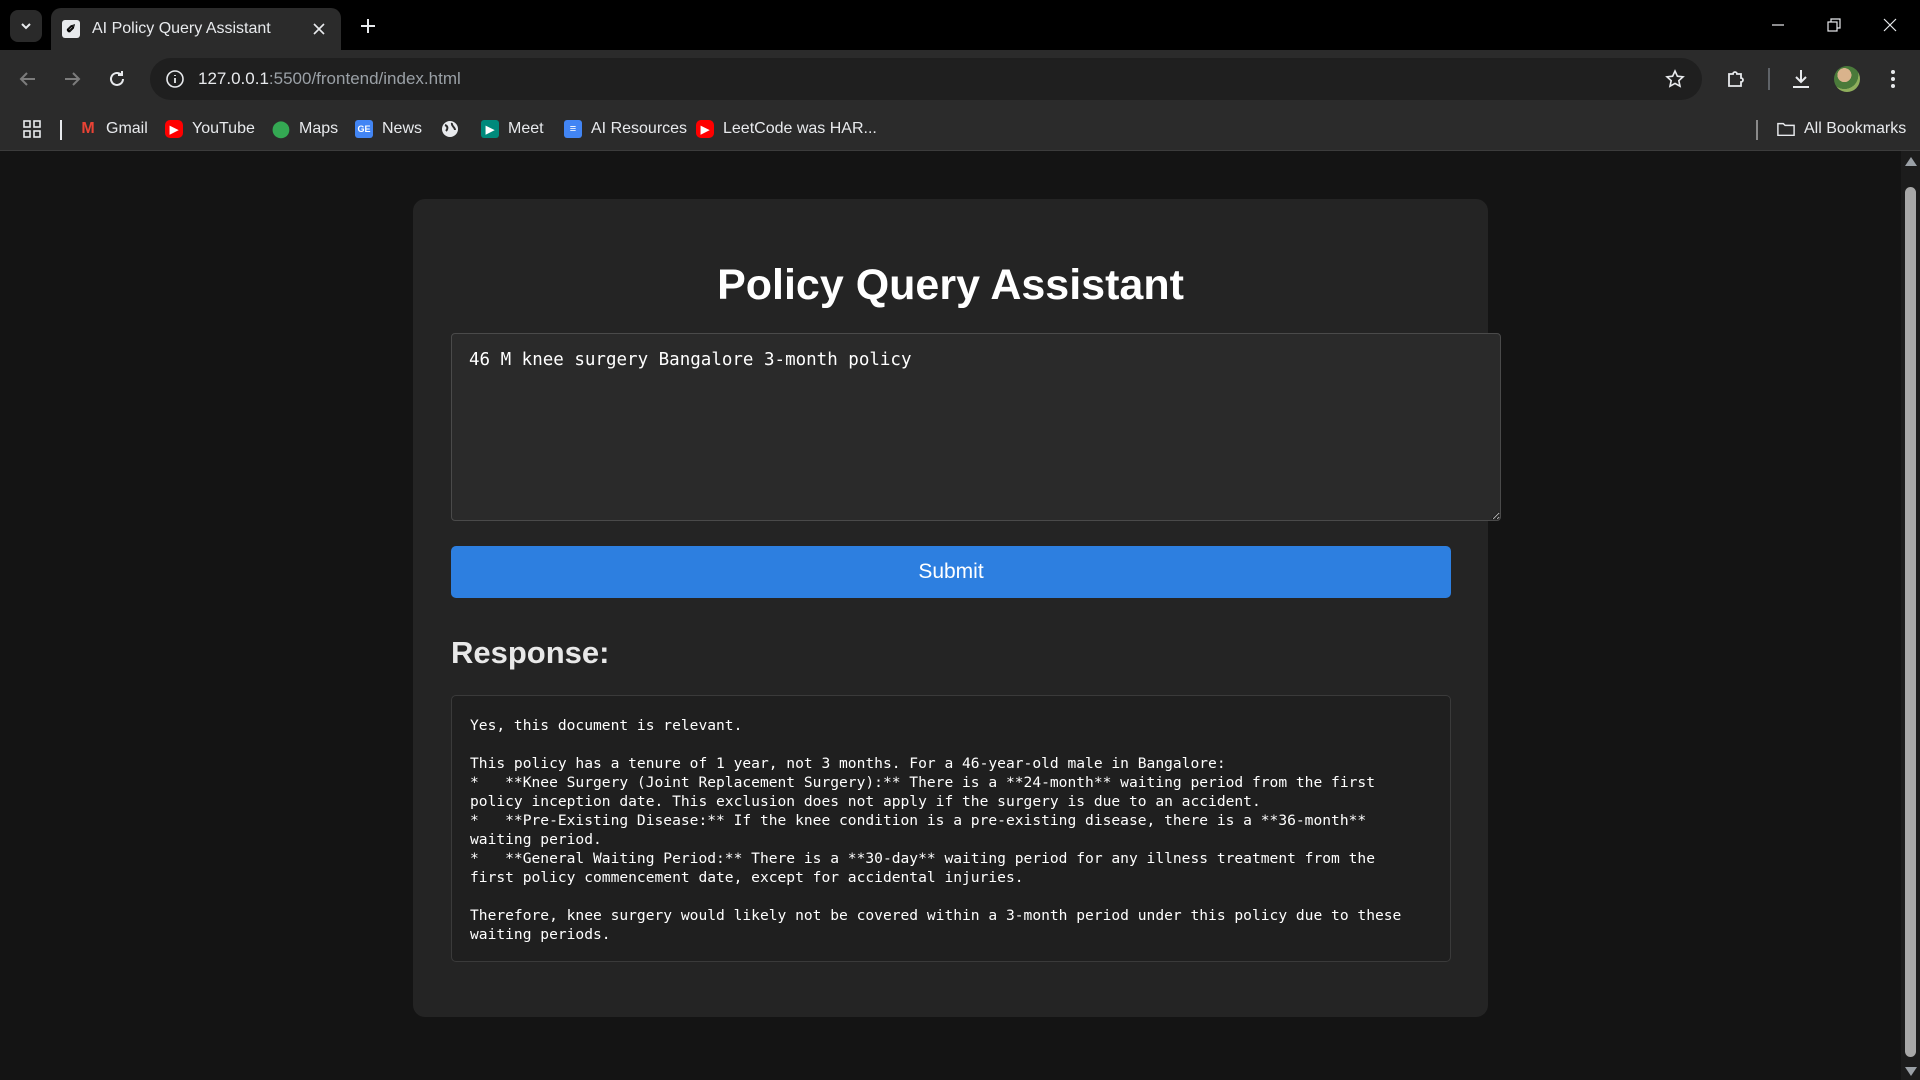 This screenshot has height=1080, width=1920. I want to click on bookmark-label: Gmail, so click(127, 128).